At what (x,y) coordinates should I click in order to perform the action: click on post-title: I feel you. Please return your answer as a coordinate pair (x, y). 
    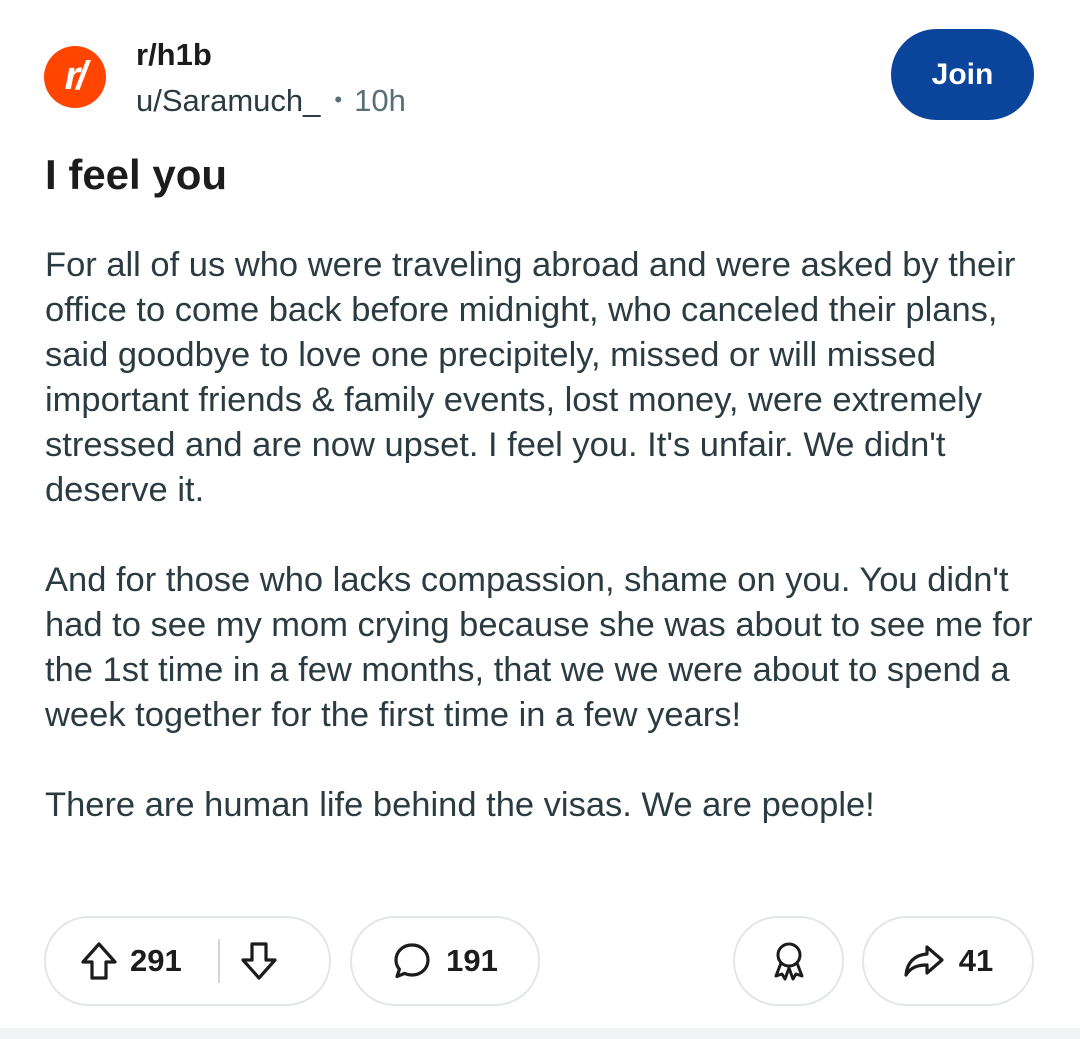
    Looking at the image, I should click on (136, 175).